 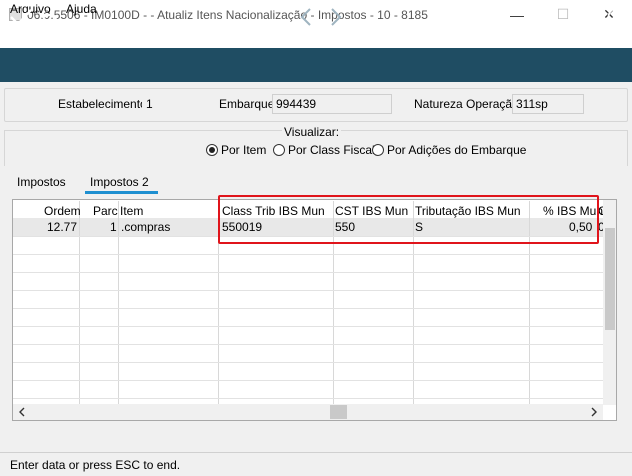 What do you see at coordinates (119, 182) in the screenshot?
I see `tab-impostos-2: Impostos 2` at bounding box center [119, 182].